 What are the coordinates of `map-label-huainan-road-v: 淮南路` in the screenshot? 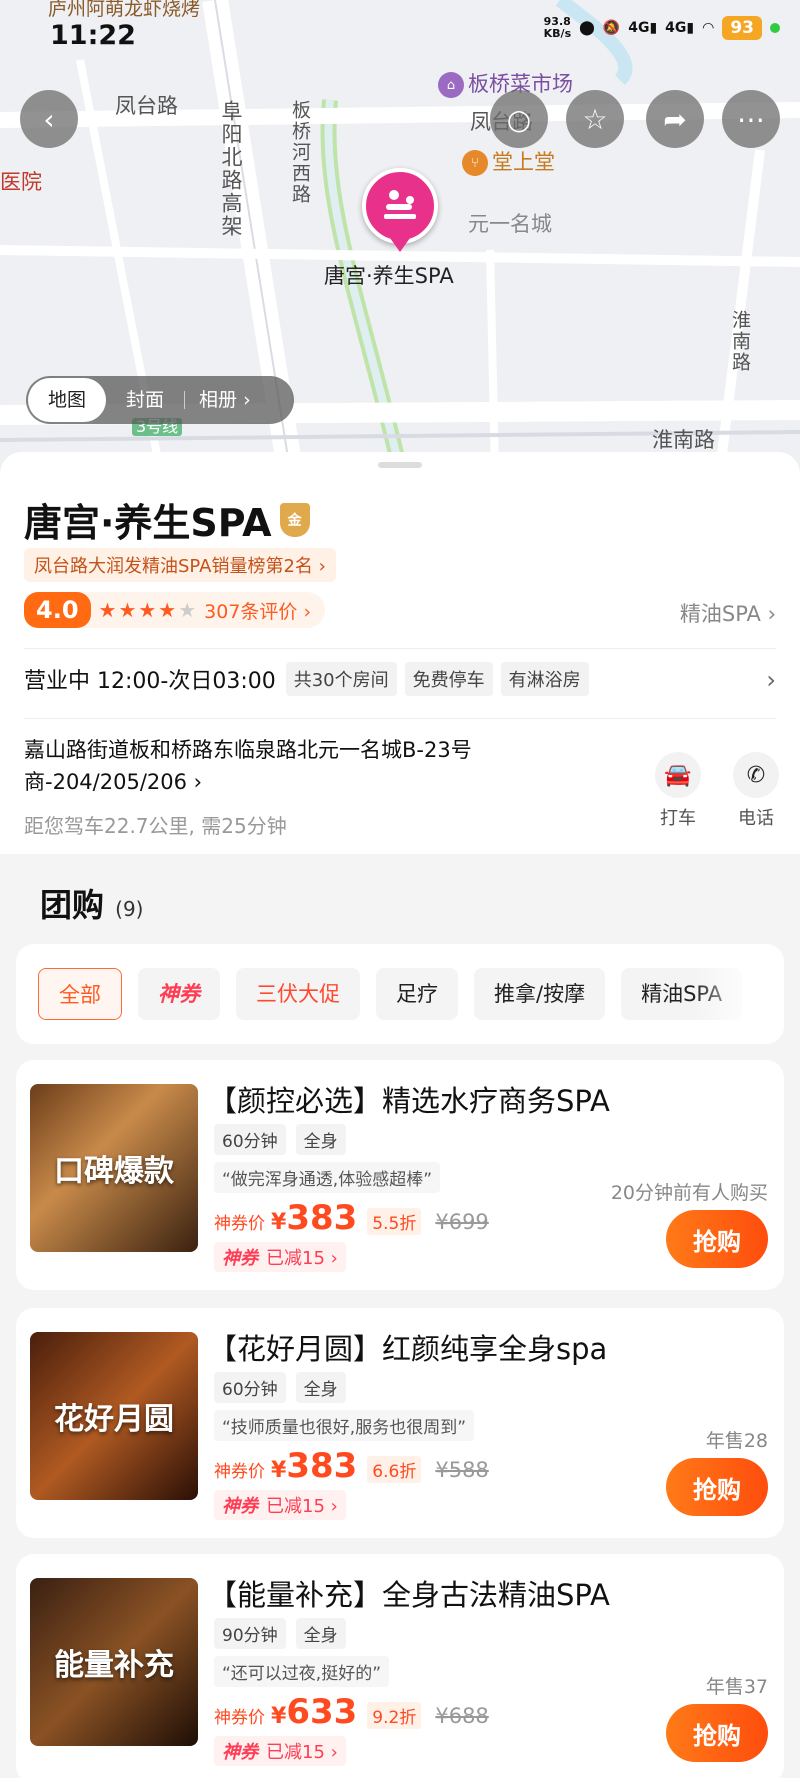 It's located at (740, 341).